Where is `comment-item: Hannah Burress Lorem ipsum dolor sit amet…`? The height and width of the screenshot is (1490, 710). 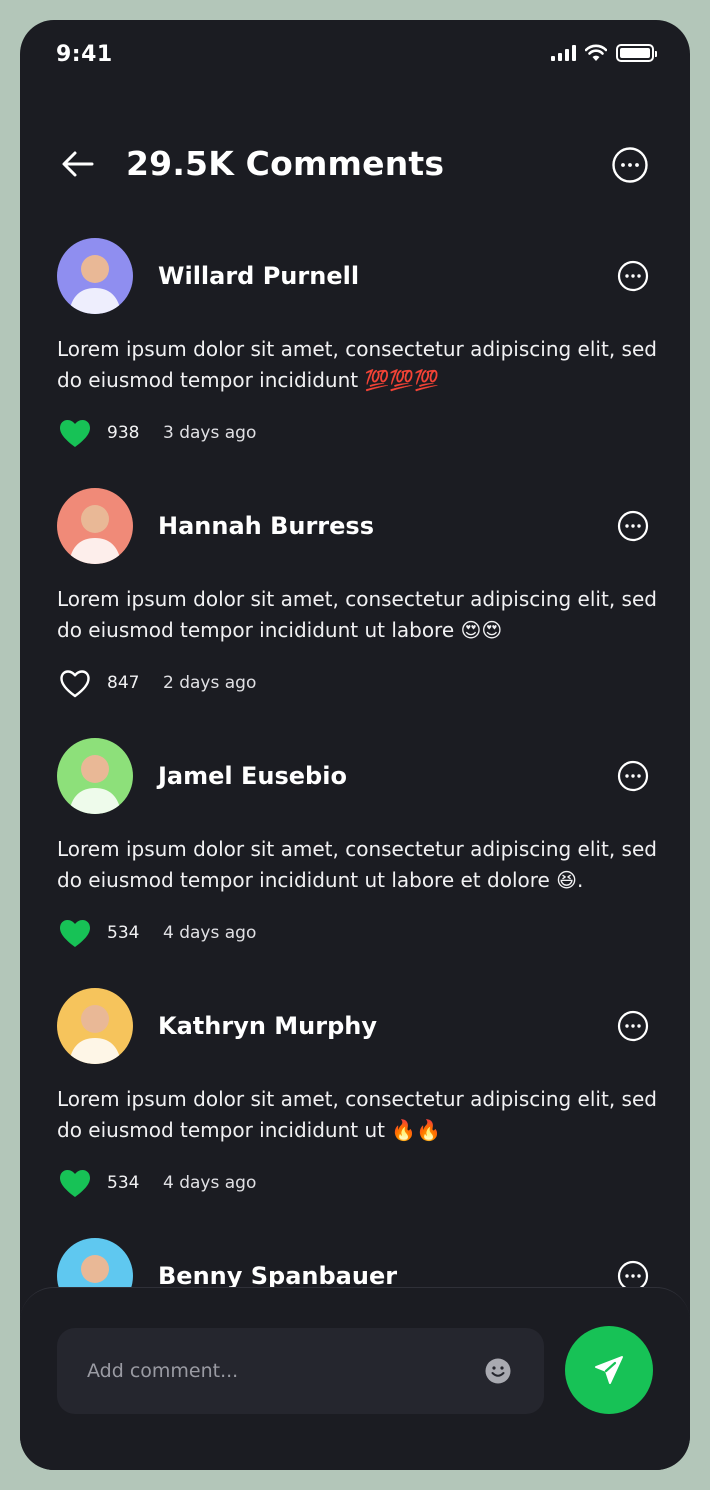
comment-item: Hannah Burress Lorem ipsum dolor sit amet… is located at coordinates (355, 603).